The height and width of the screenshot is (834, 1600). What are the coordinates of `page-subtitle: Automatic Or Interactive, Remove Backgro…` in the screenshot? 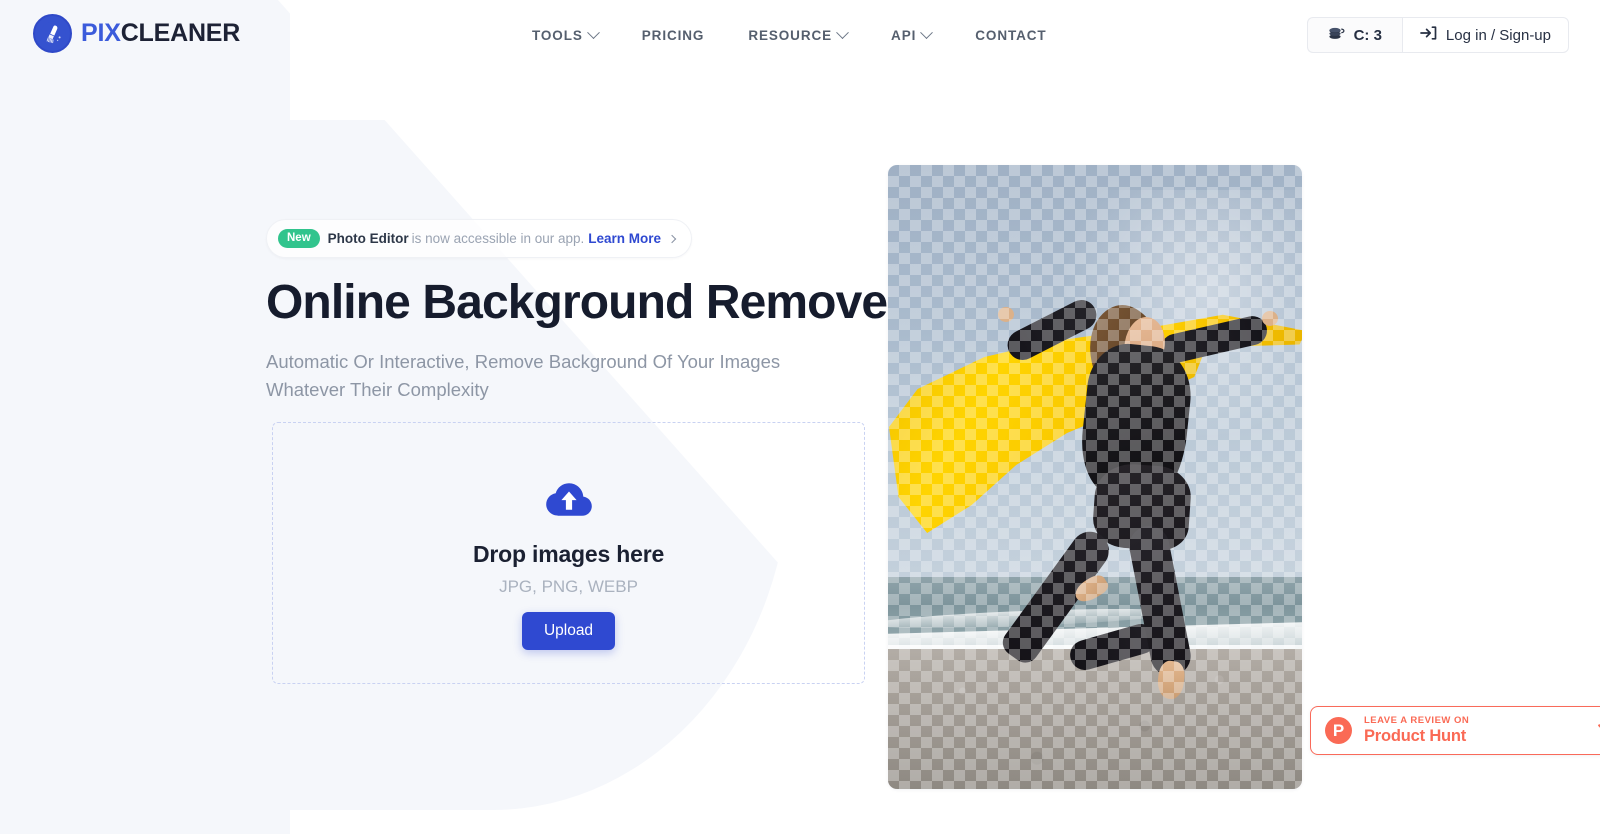 It's located at (523, 375).